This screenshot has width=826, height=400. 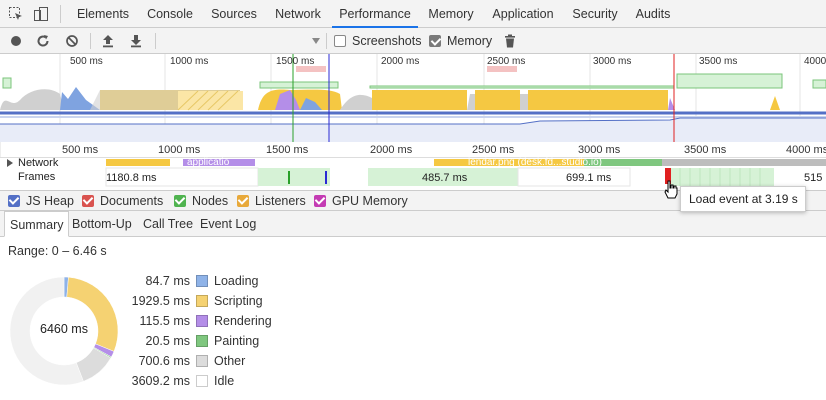 I want to click on tab-performance: Performance, so click(x=375, y=14).